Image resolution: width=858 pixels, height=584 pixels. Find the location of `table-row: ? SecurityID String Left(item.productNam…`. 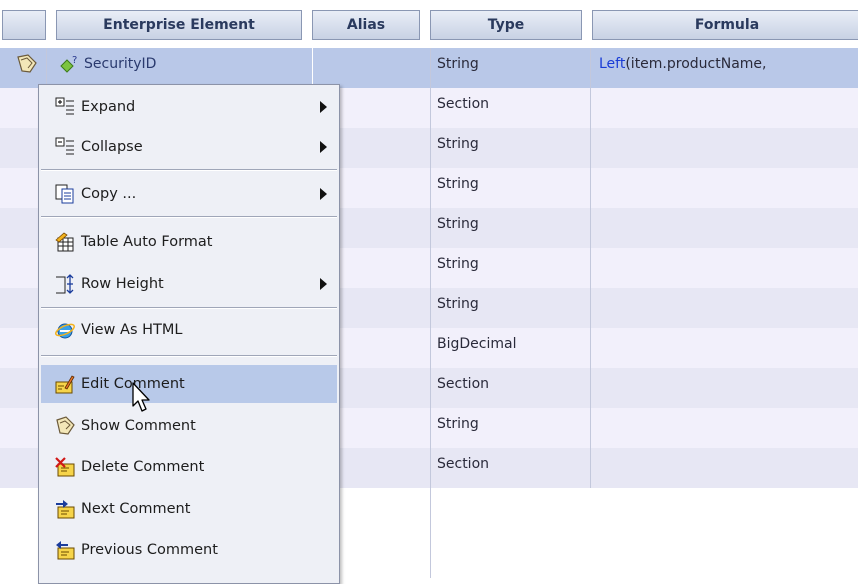

table-row: ? SecurityID String Left(item.productNam… is located at coordinates (429, 68).